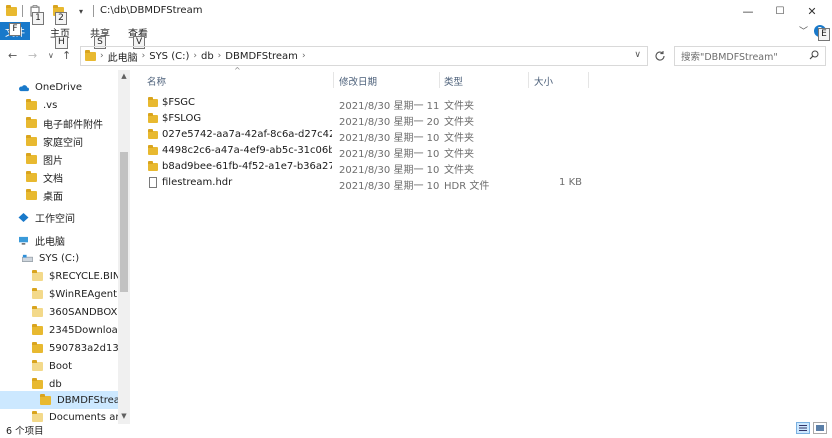 The height and width of the screenshot is (438, 832). Describe the element at coordinates (51, 55) in the screenshot. I see `recent-locations-button: ∨` at that location.